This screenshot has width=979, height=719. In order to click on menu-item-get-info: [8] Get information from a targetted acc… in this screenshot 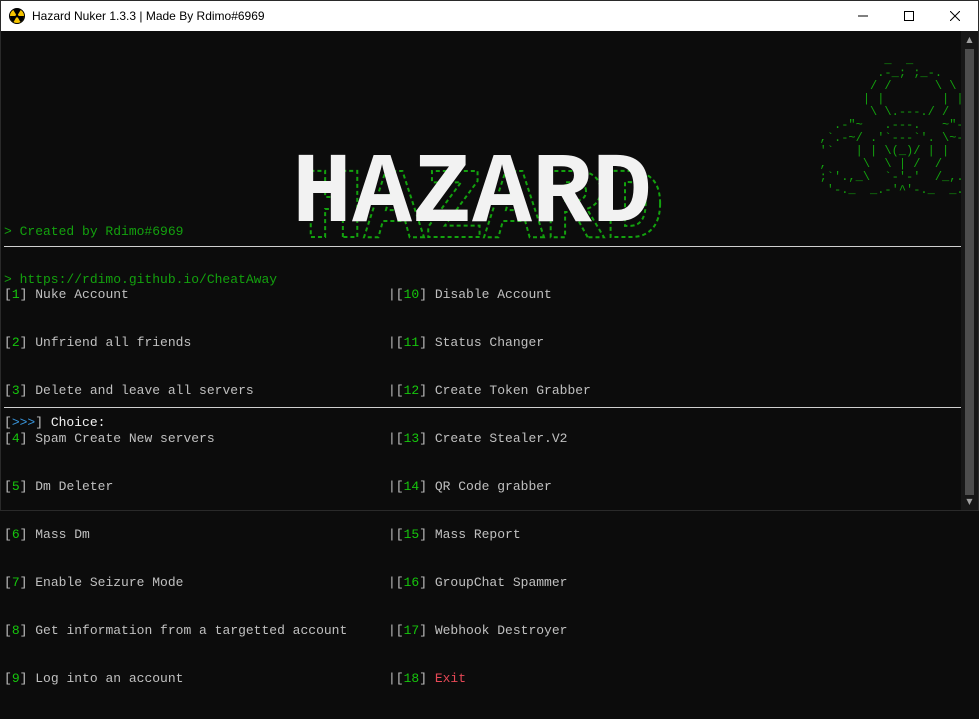, I will do `click(175, 631)`.